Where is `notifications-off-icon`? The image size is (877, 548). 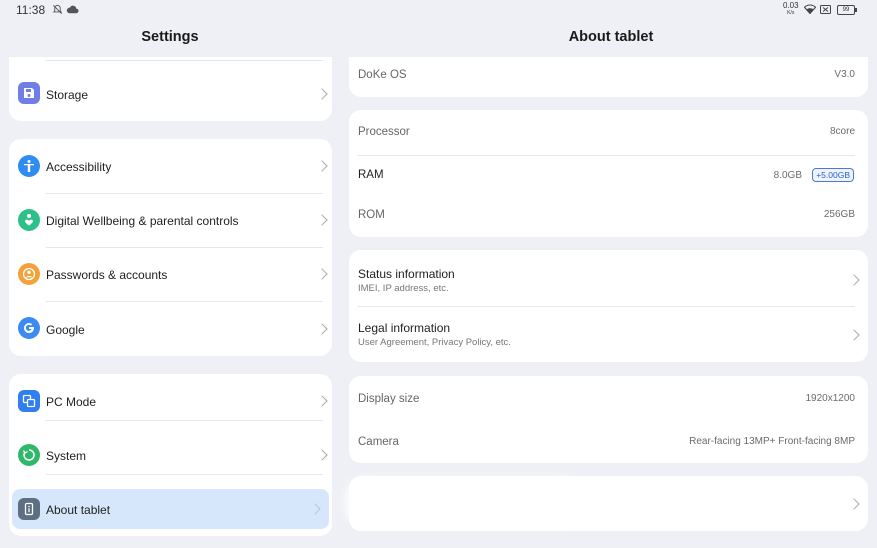 notifications-off-icon is located at coordinates (57, 9).